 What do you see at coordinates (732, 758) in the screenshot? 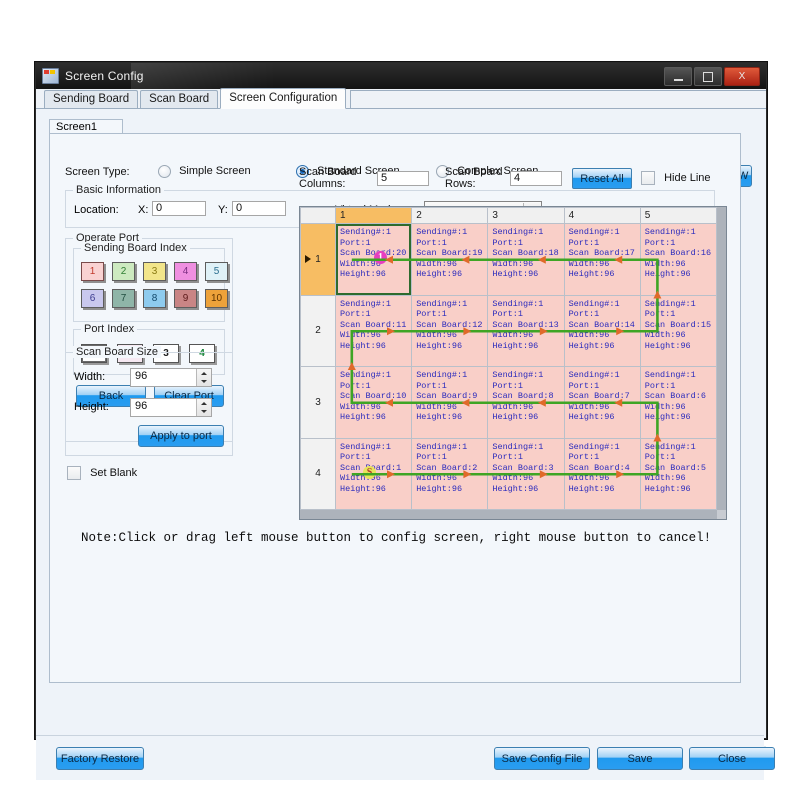
I see `close-button: Close` at bounding box center [732, 758].